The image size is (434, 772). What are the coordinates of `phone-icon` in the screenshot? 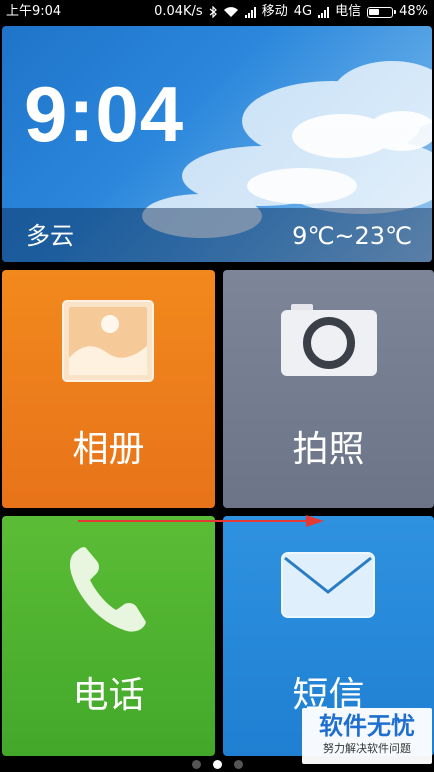 It's located at (108, 589).